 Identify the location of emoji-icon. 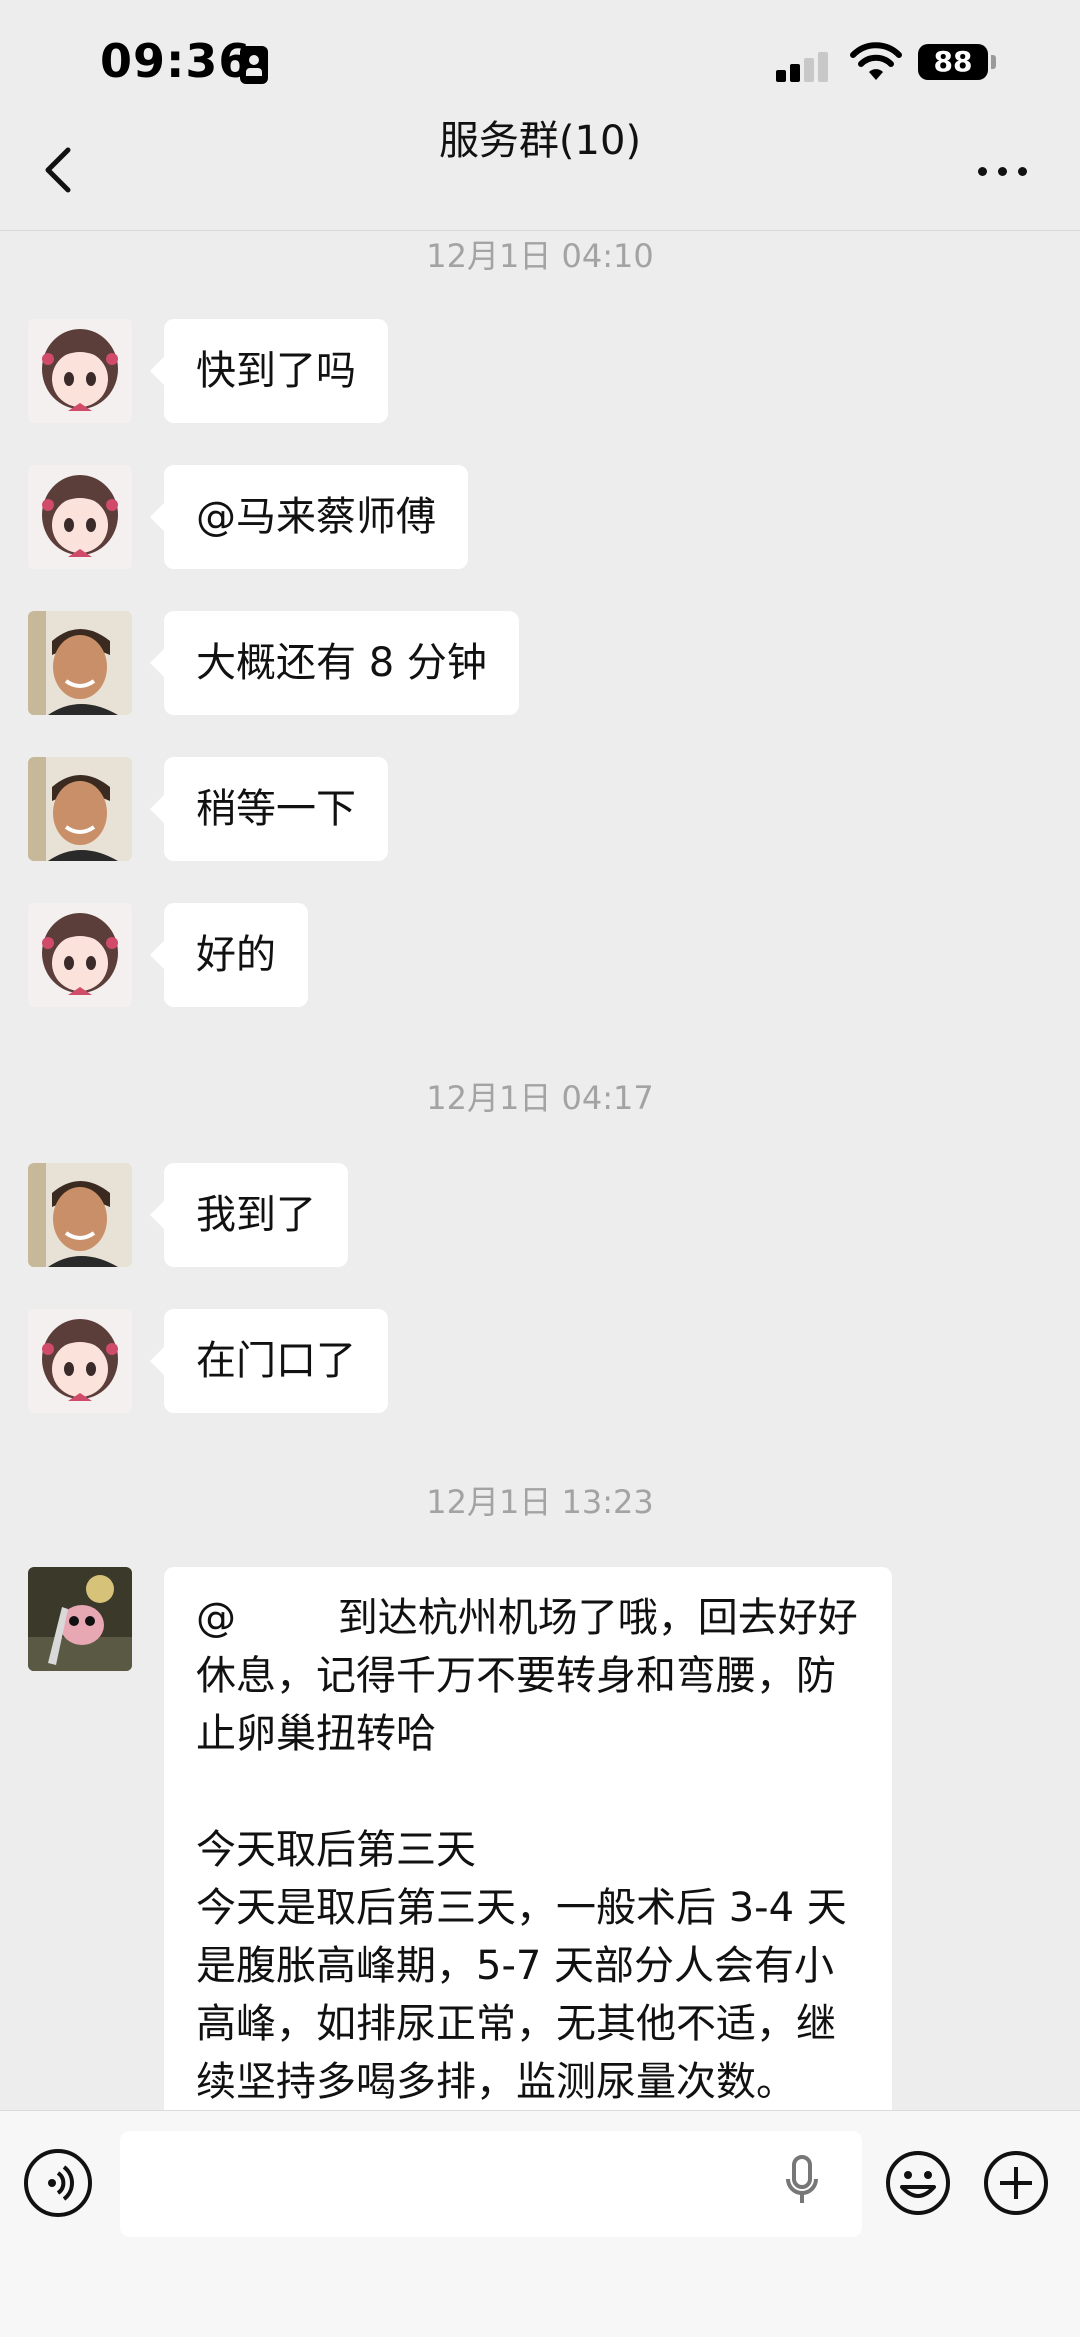
(918, 2183).